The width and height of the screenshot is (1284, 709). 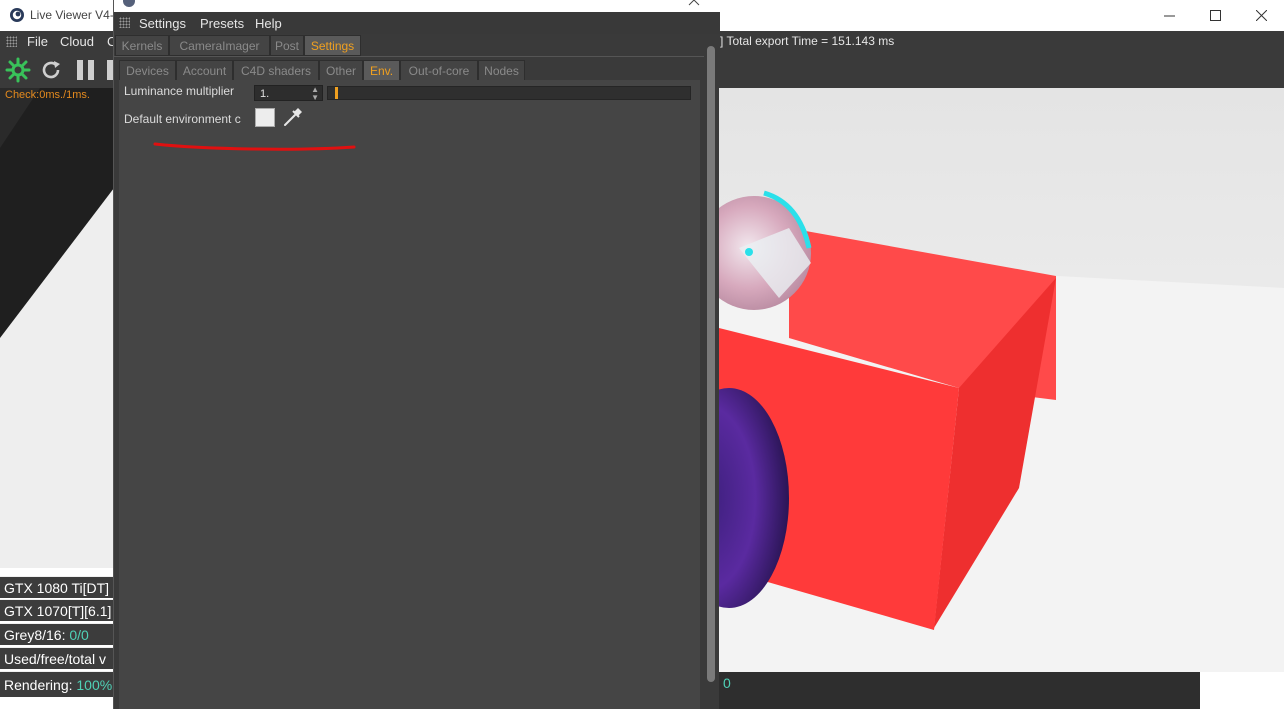 I want to click on tab-other: Other, so click(x=341, y=70).